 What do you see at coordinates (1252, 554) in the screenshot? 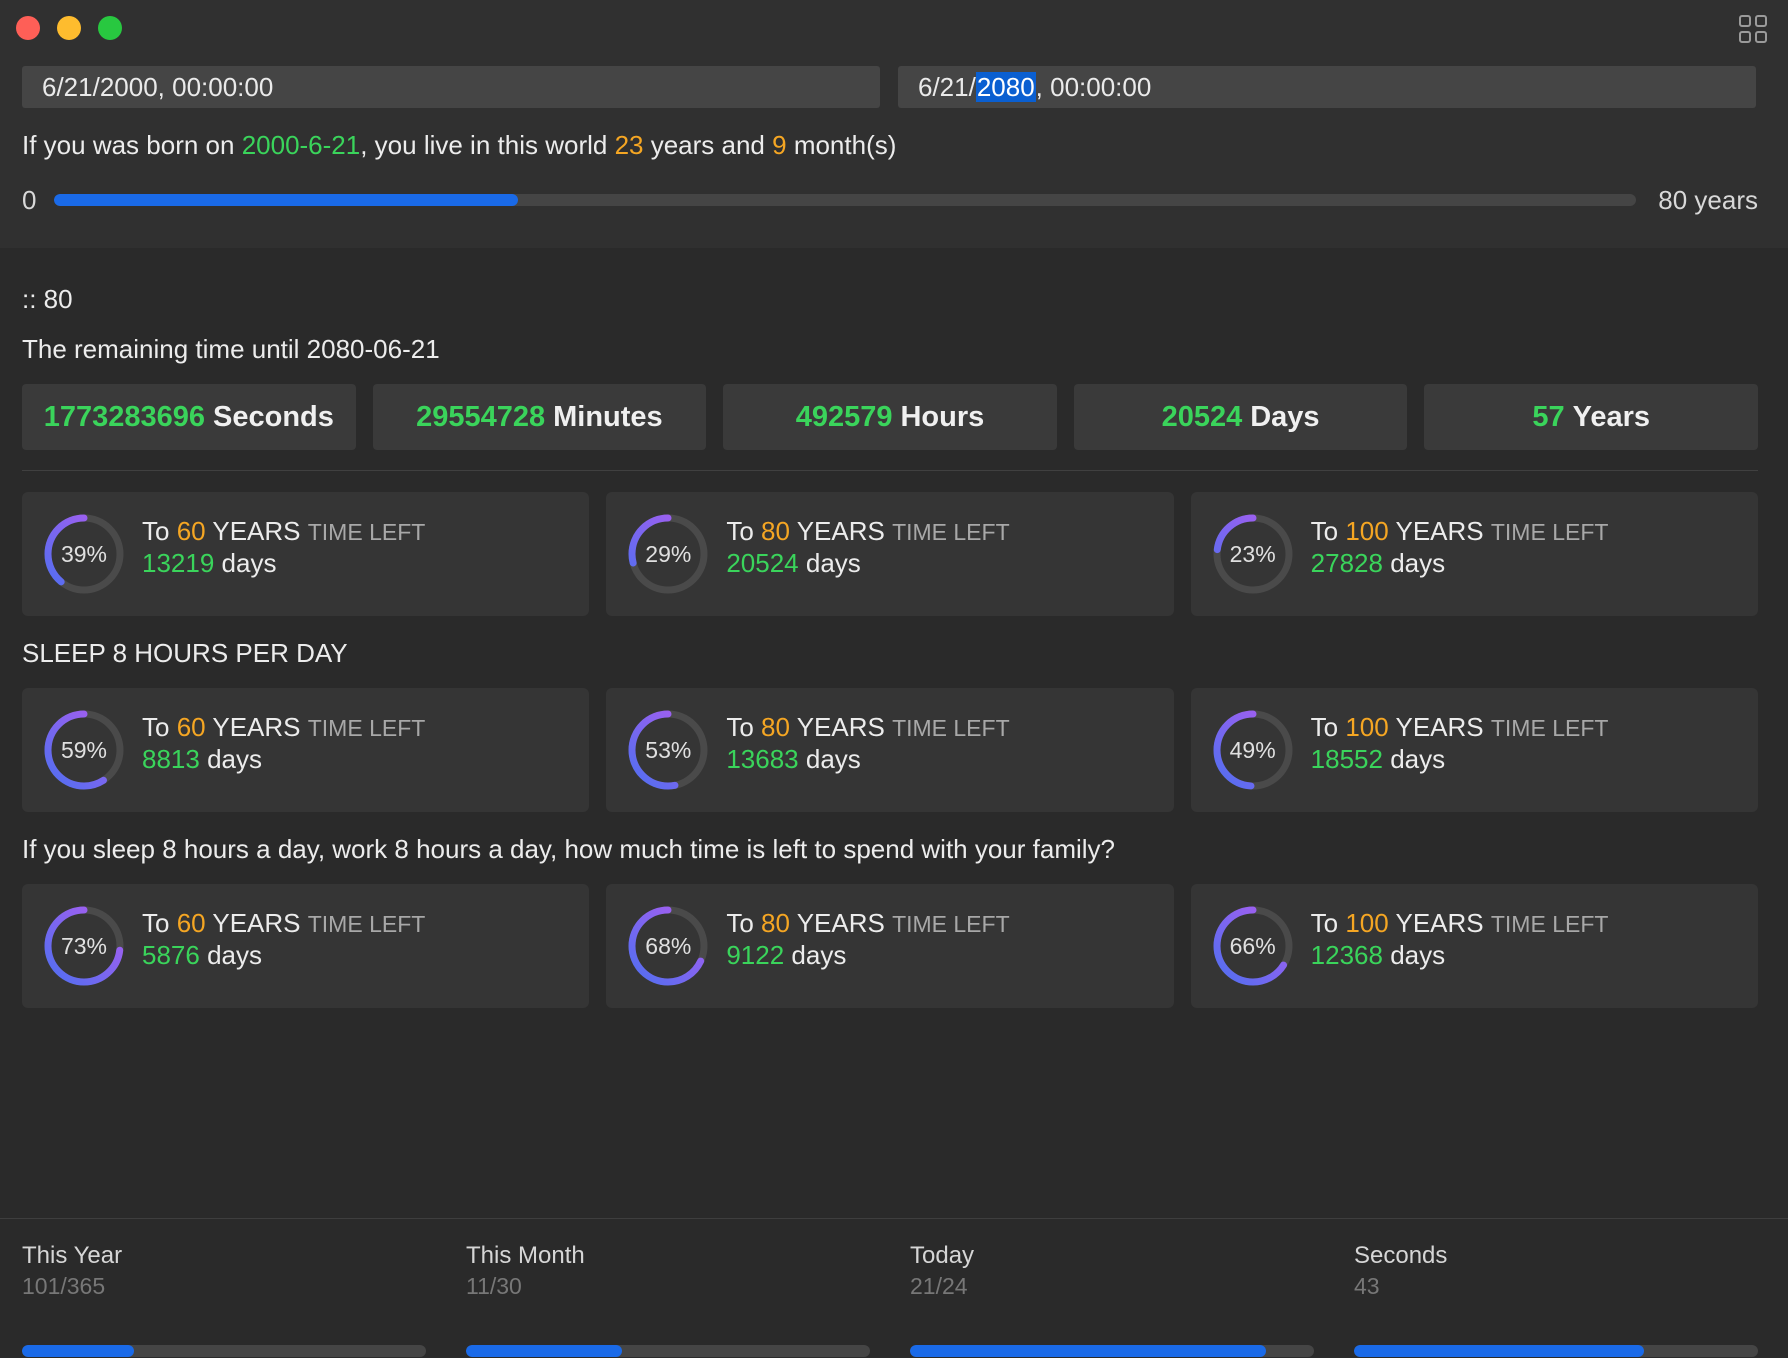
I see `percent-label: 23%` at bounding box center [1252, 554].